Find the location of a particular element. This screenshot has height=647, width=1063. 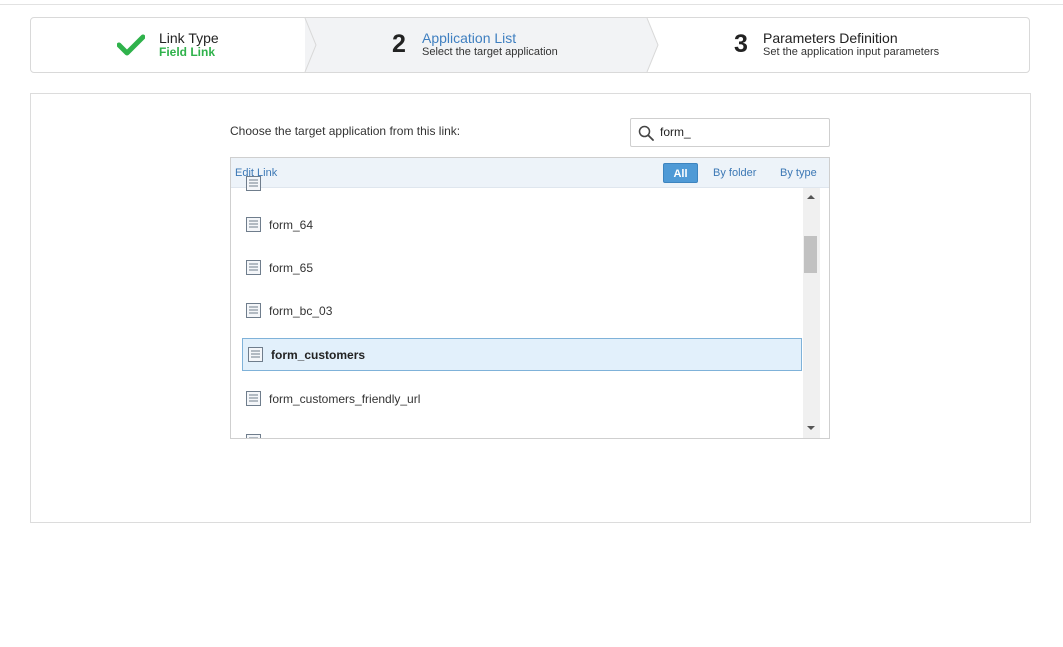

search-icon is located at coordinates (646, 133).